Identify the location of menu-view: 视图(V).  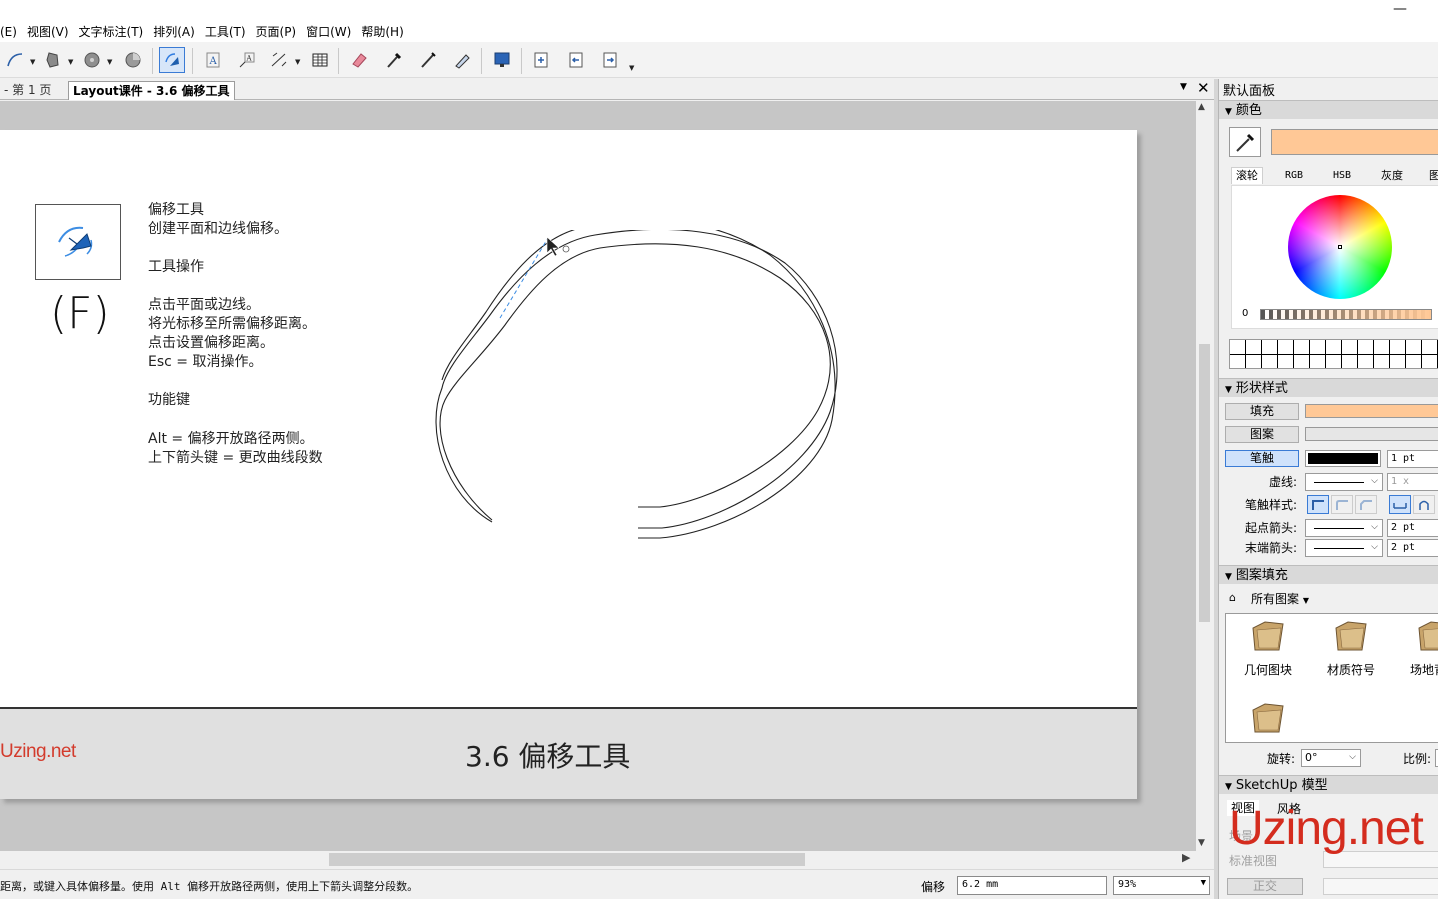
(48, 32).